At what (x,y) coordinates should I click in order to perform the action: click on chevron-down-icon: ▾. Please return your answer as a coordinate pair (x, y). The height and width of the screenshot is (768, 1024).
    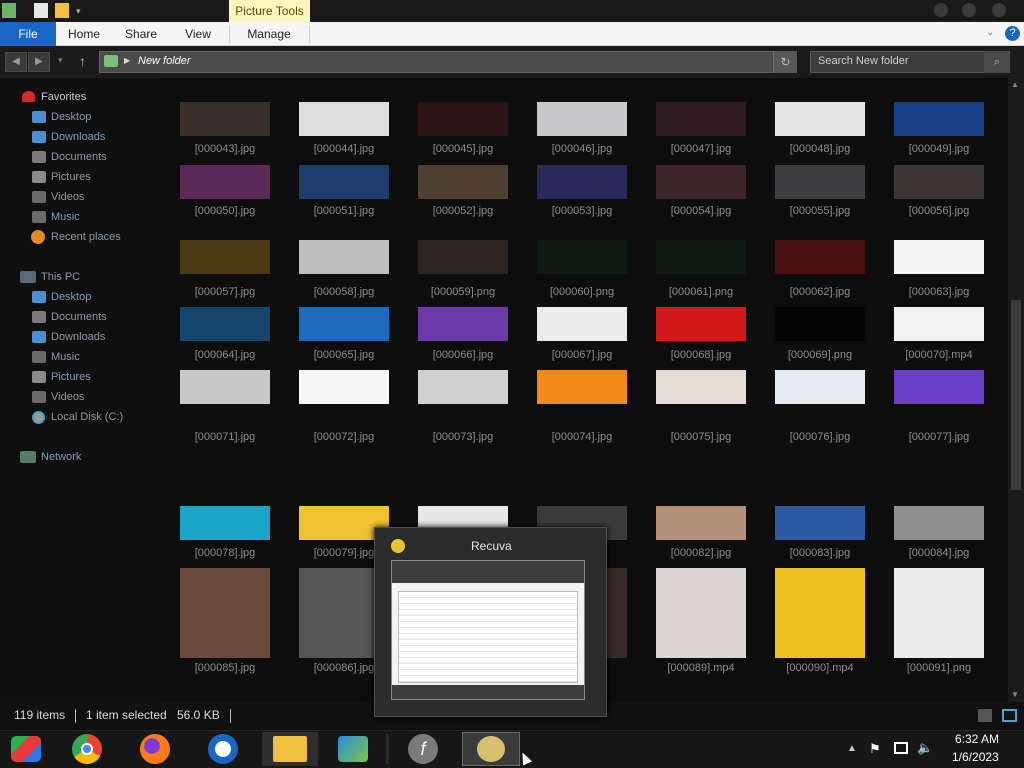
    Looking at the image, I should click on (78, 11).